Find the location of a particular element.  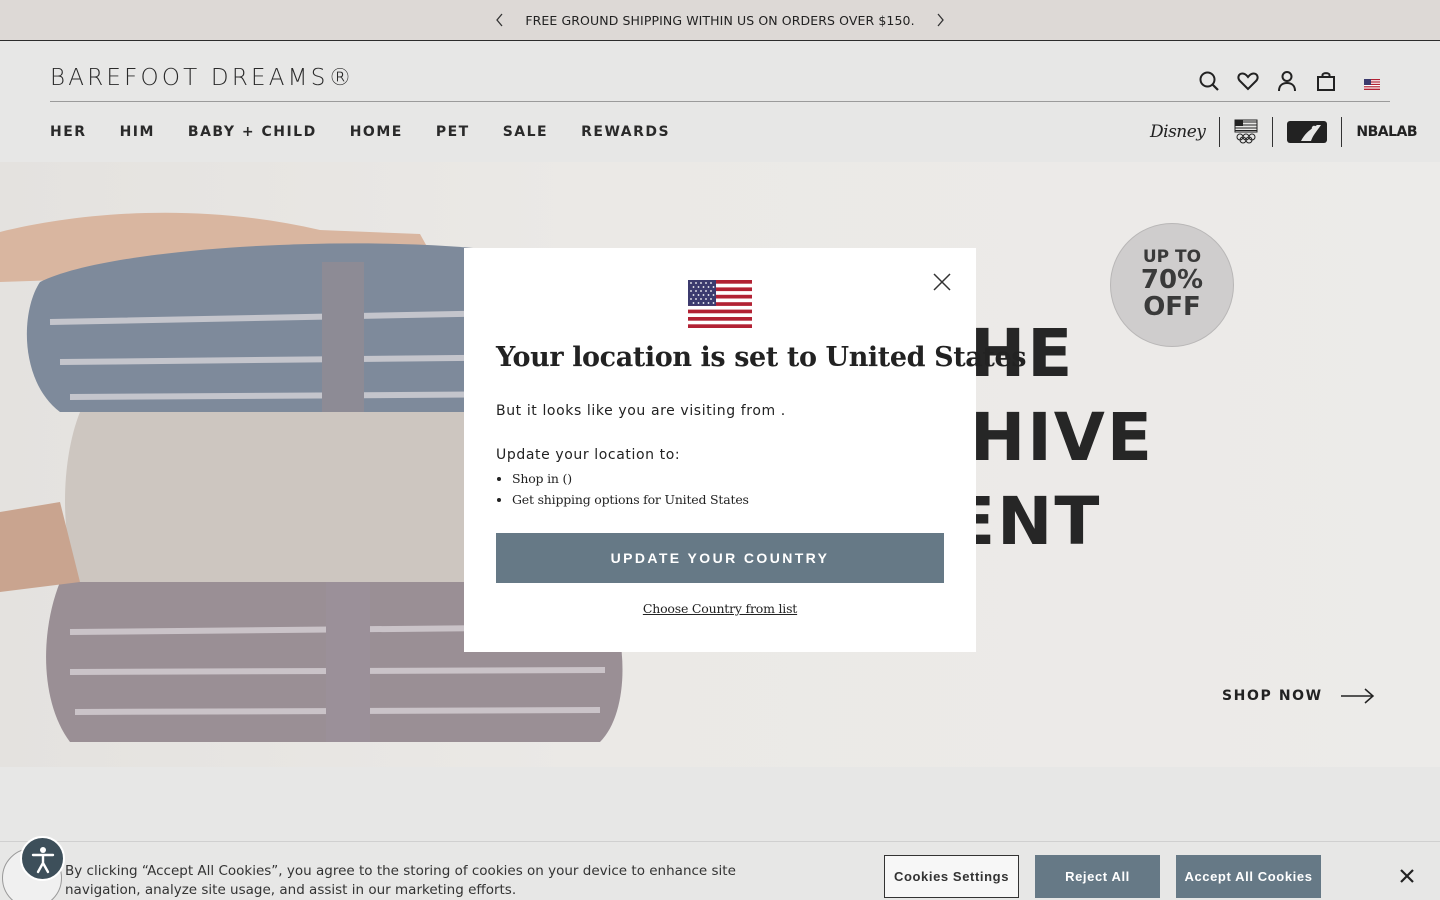

choose-country-link: Choose Country from list is located at coordinates (720, 608).